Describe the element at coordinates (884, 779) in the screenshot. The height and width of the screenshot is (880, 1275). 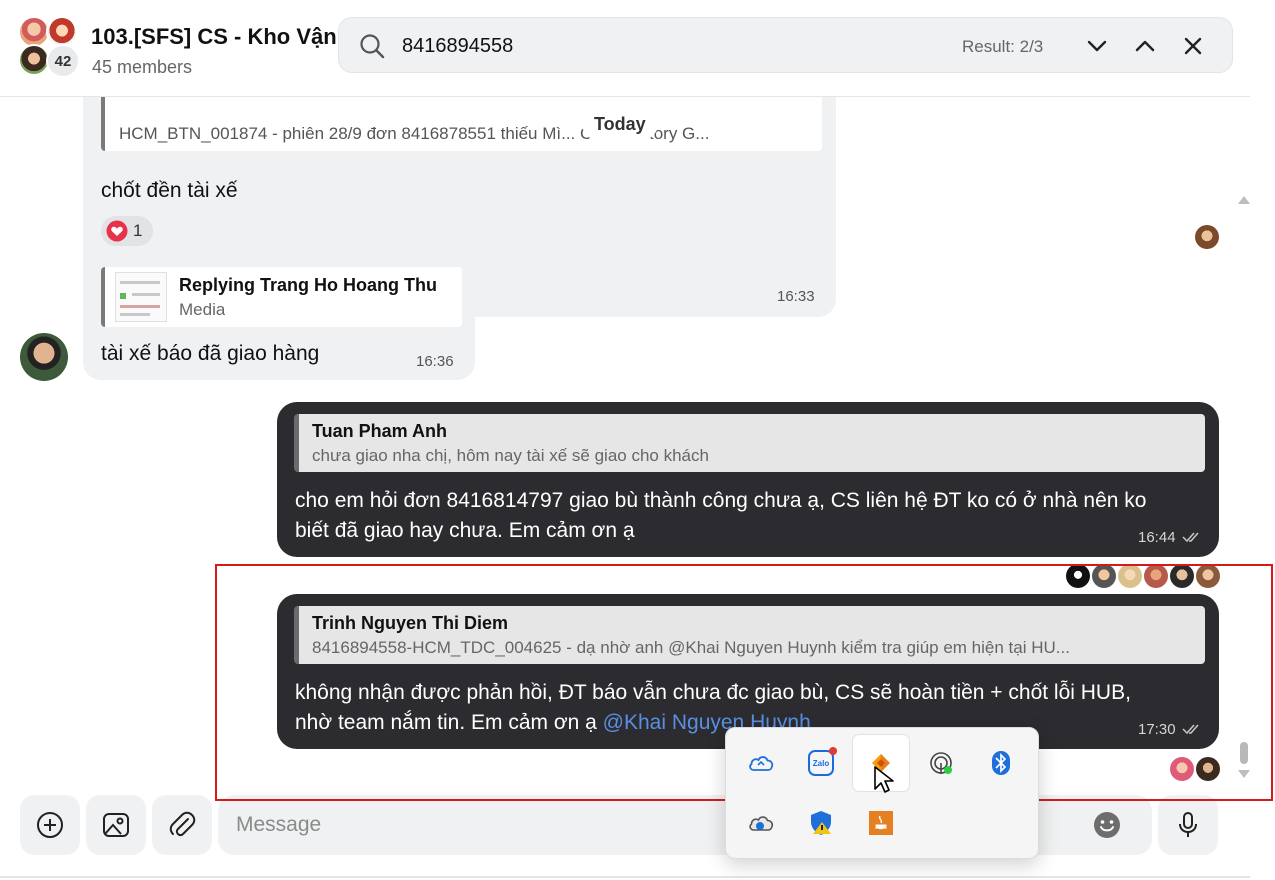
I see `mouse-cursor-icon` at that location.